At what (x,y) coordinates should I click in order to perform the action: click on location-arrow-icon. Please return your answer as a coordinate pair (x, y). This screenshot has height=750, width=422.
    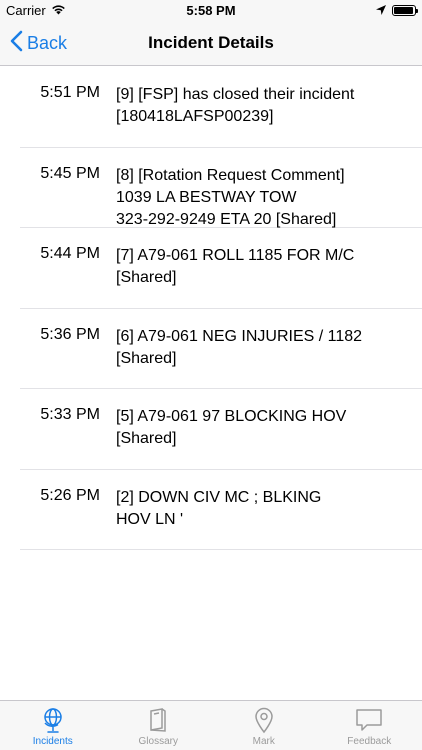
    Looking at the image, I should click on (381, 10).